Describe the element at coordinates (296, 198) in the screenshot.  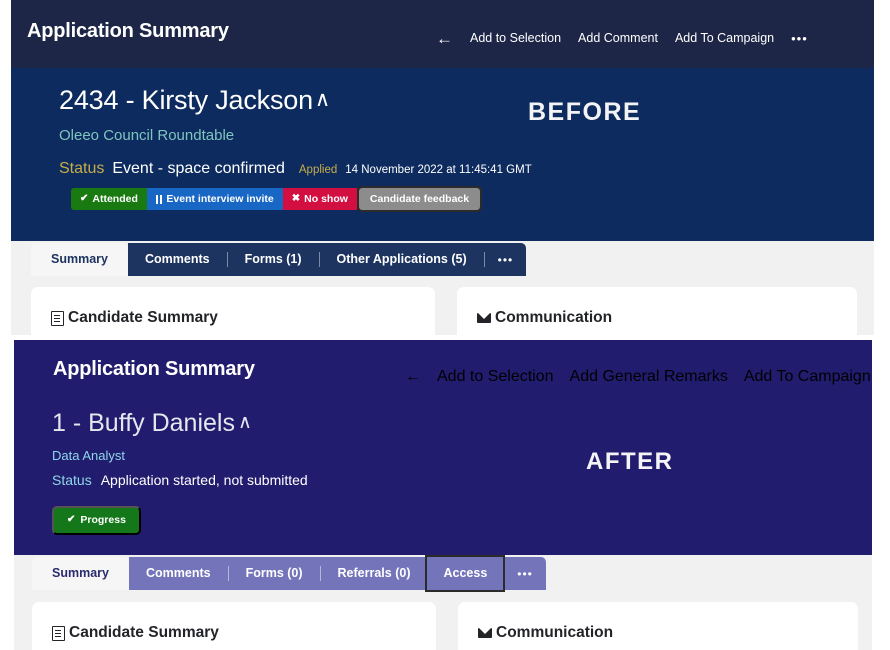
I see `cross-icon: ✖` at that location.